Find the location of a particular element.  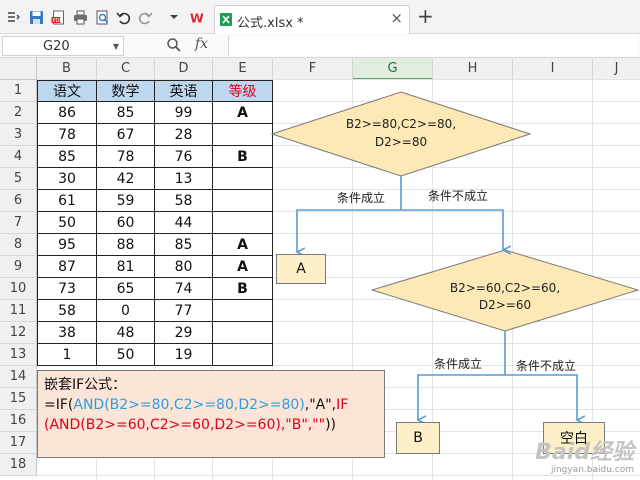

formula-note-title: 嵌套IF公式： is located at coordinates (85, 385).